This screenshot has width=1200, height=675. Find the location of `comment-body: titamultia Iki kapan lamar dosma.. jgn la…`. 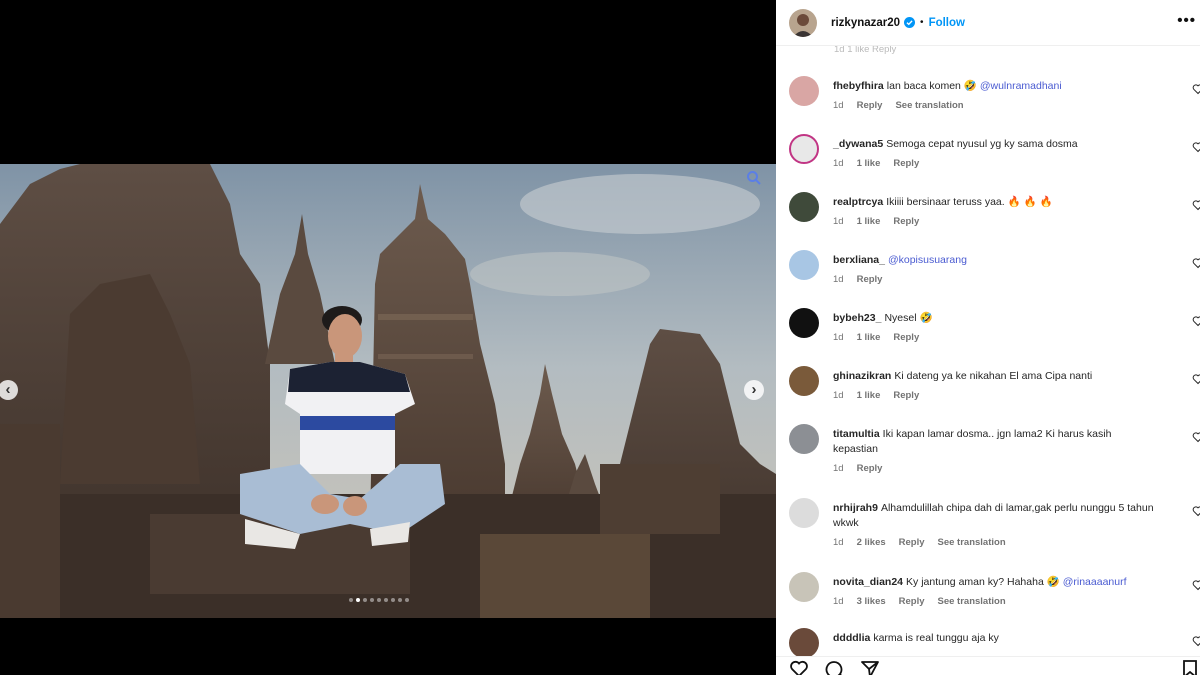

comment-body: titamultia Iki kapan lamar dosma.. jgn la… is located at coordinates (996, 451).